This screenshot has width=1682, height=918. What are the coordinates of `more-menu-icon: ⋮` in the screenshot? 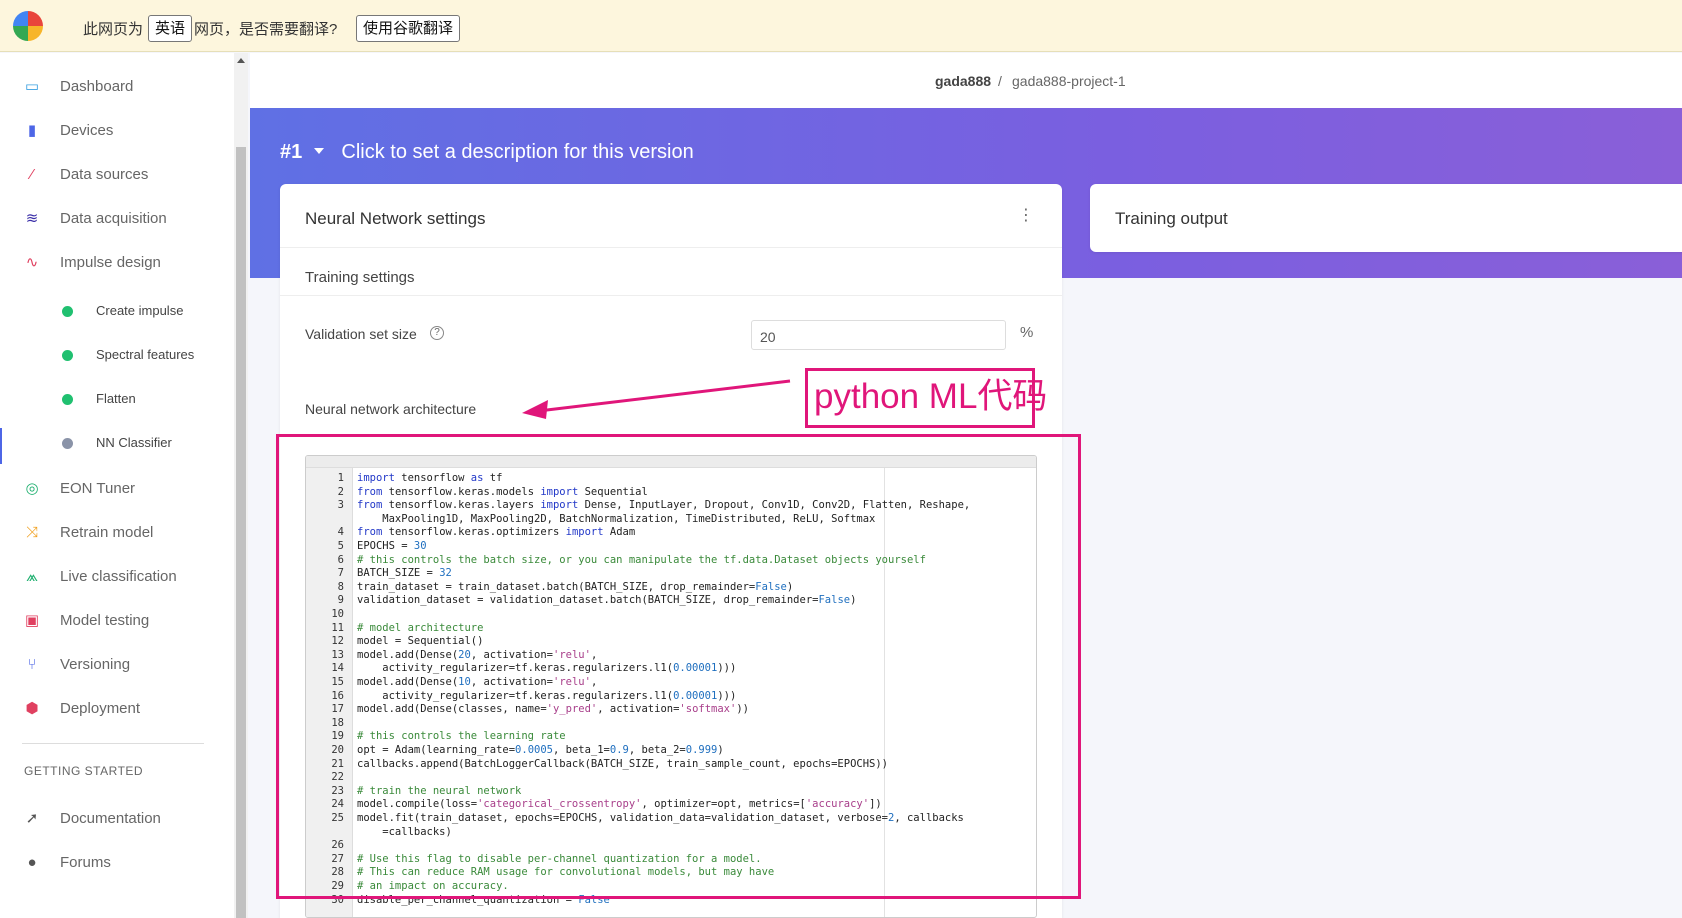 It's located at (1026, 216).